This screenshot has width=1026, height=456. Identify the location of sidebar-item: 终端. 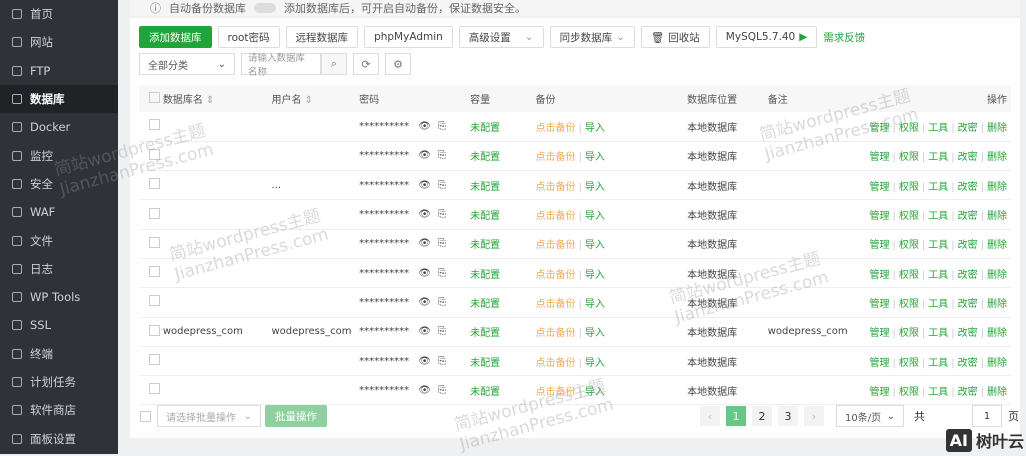
(59, 354).